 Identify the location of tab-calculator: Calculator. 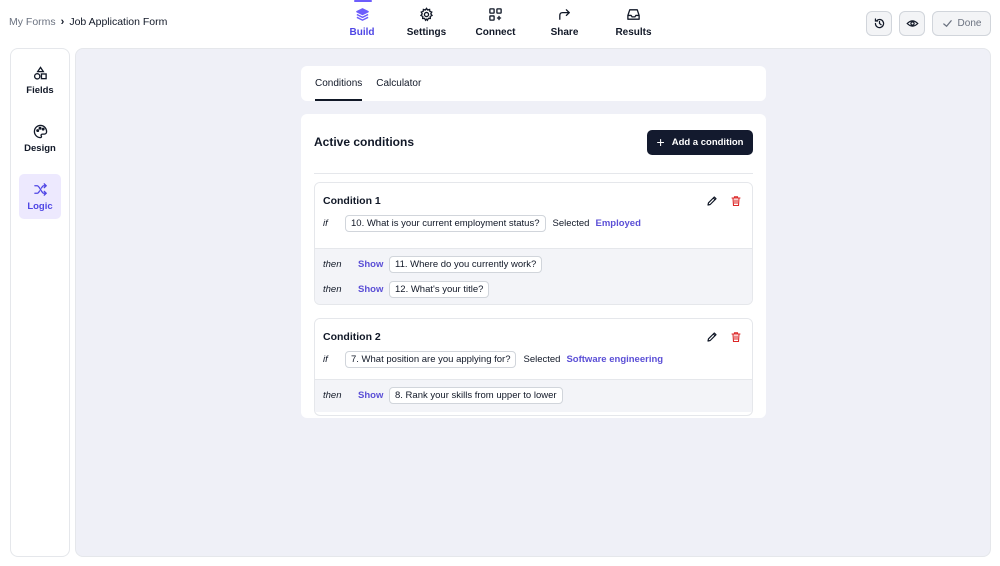
(398, 83).